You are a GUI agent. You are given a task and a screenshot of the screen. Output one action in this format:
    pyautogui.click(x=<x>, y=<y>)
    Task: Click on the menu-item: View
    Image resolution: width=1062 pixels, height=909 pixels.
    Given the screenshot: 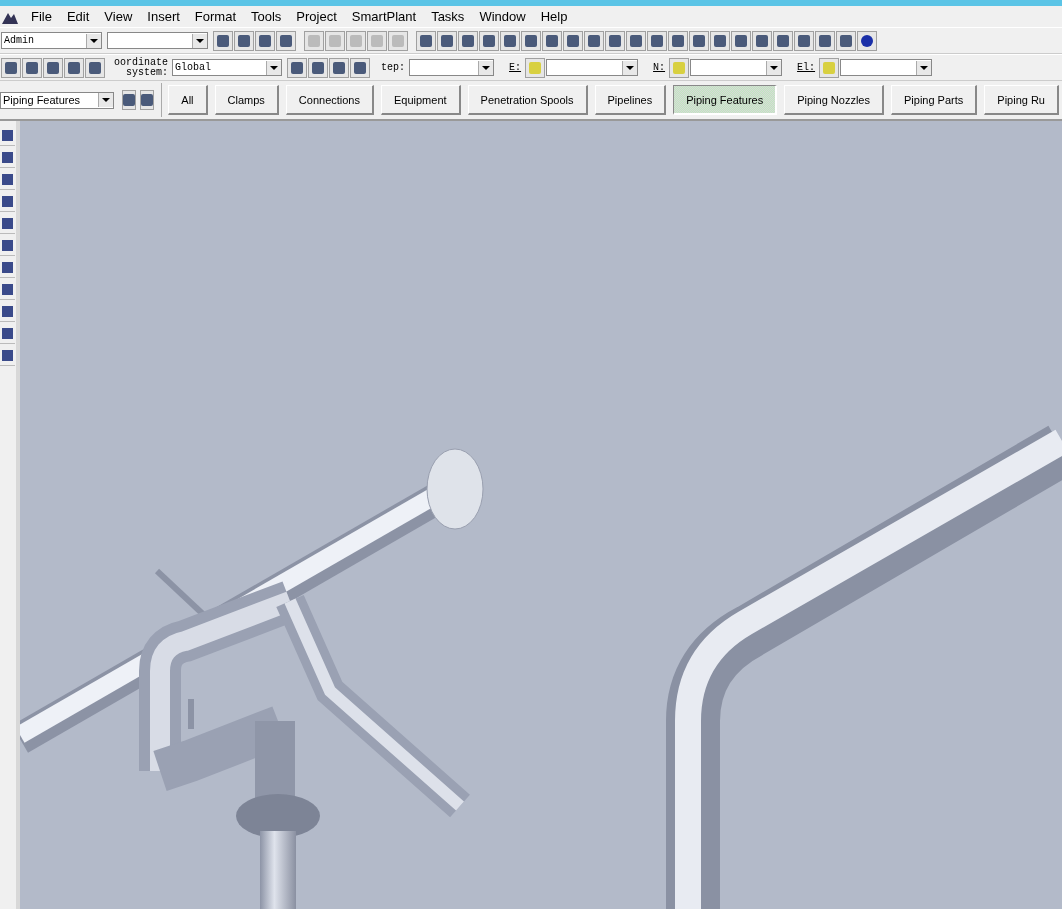 What is the action you would take?
    pyautogui.click(x=119, y=16)
    